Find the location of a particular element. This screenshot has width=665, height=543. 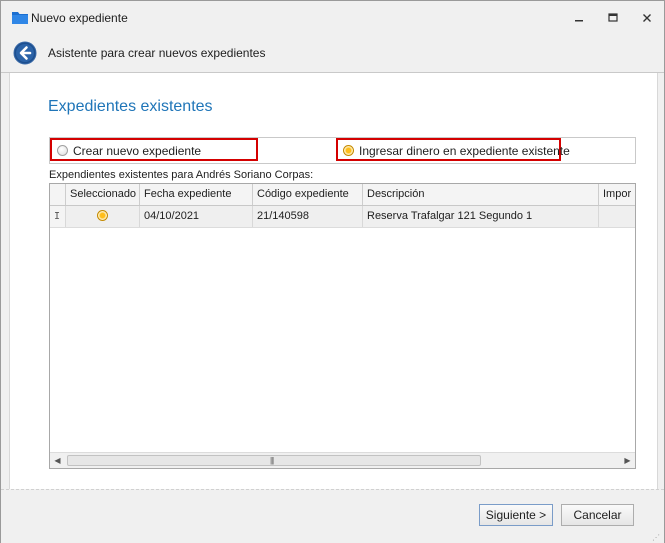

close-icon is located at coordinates (647, 18).